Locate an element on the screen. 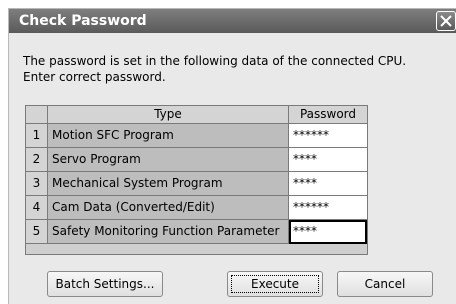 This screenshot has width=456, height=304. close-button is located at coordinates (446, 21).